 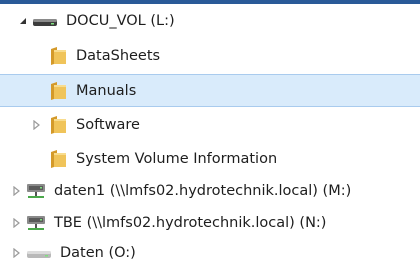 I want to click on tree-item-system-volume-information: System Volume Information, so click(x=210, y=158).